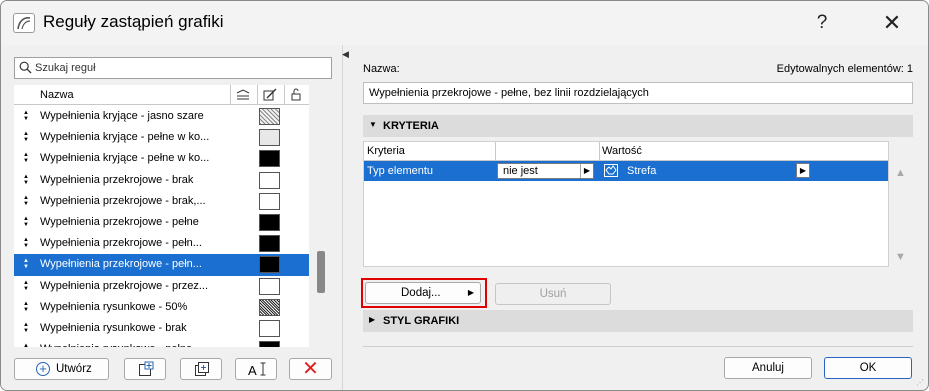  Describe the element at coordinates (622, 151) in the screenshot. I see `value-column-header: Wartość` at that location.